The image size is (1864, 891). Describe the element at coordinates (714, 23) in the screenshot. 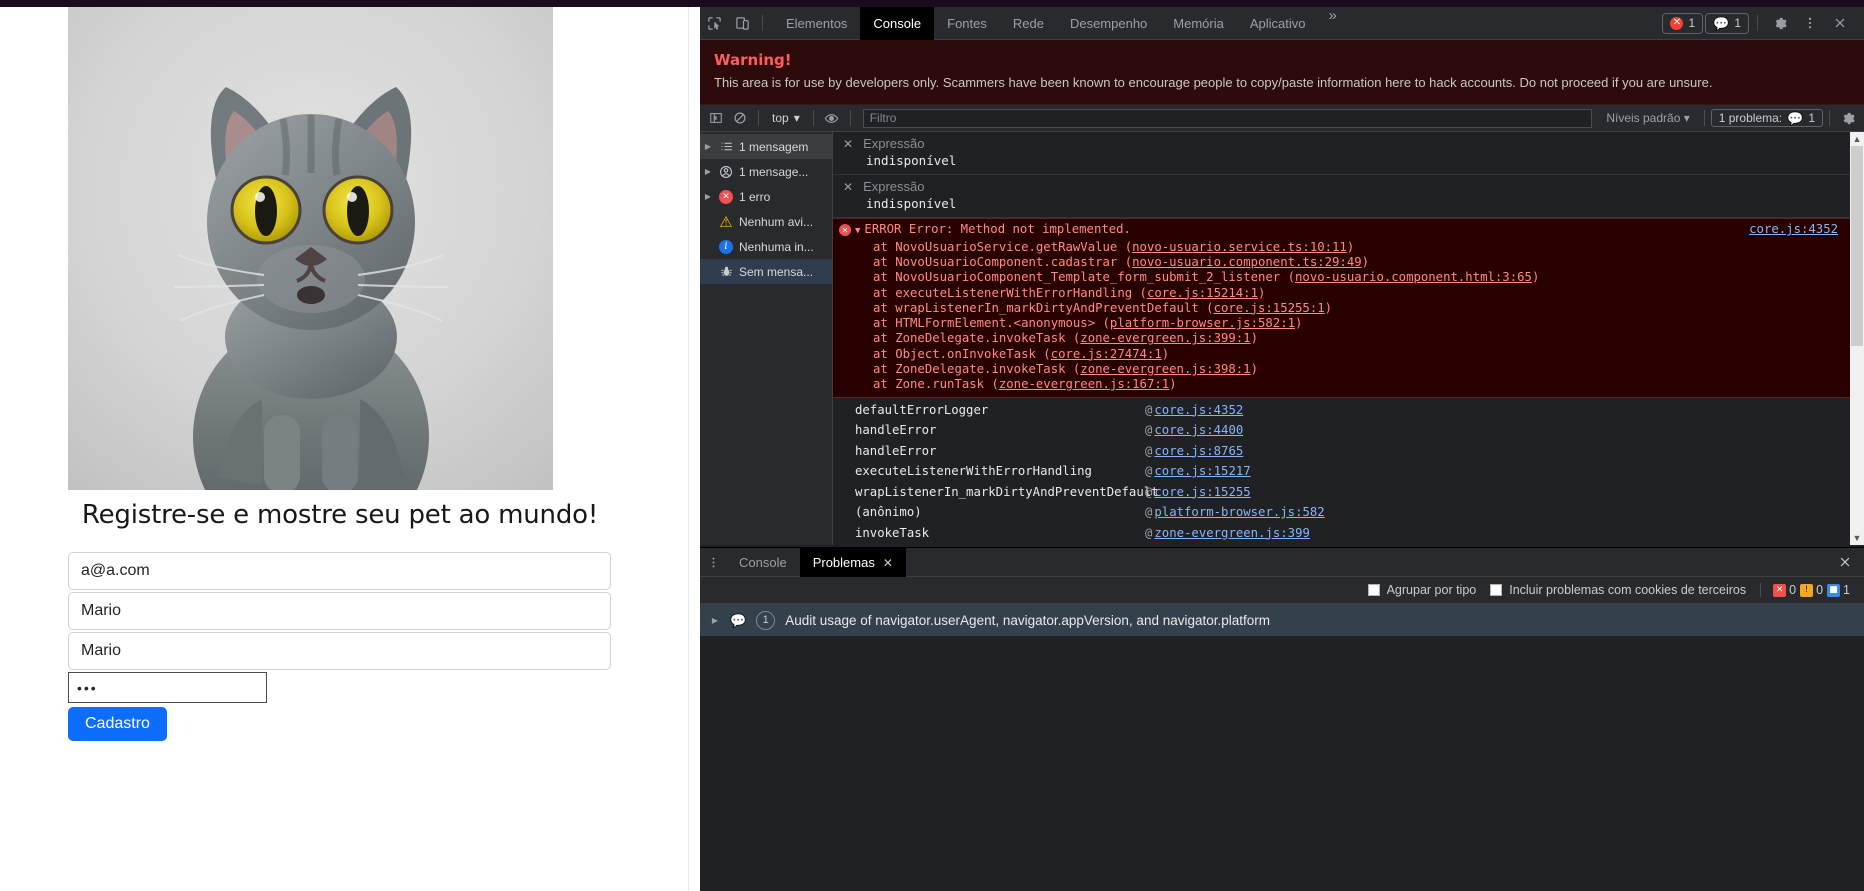

I see `inspect-element-icon` at that location.